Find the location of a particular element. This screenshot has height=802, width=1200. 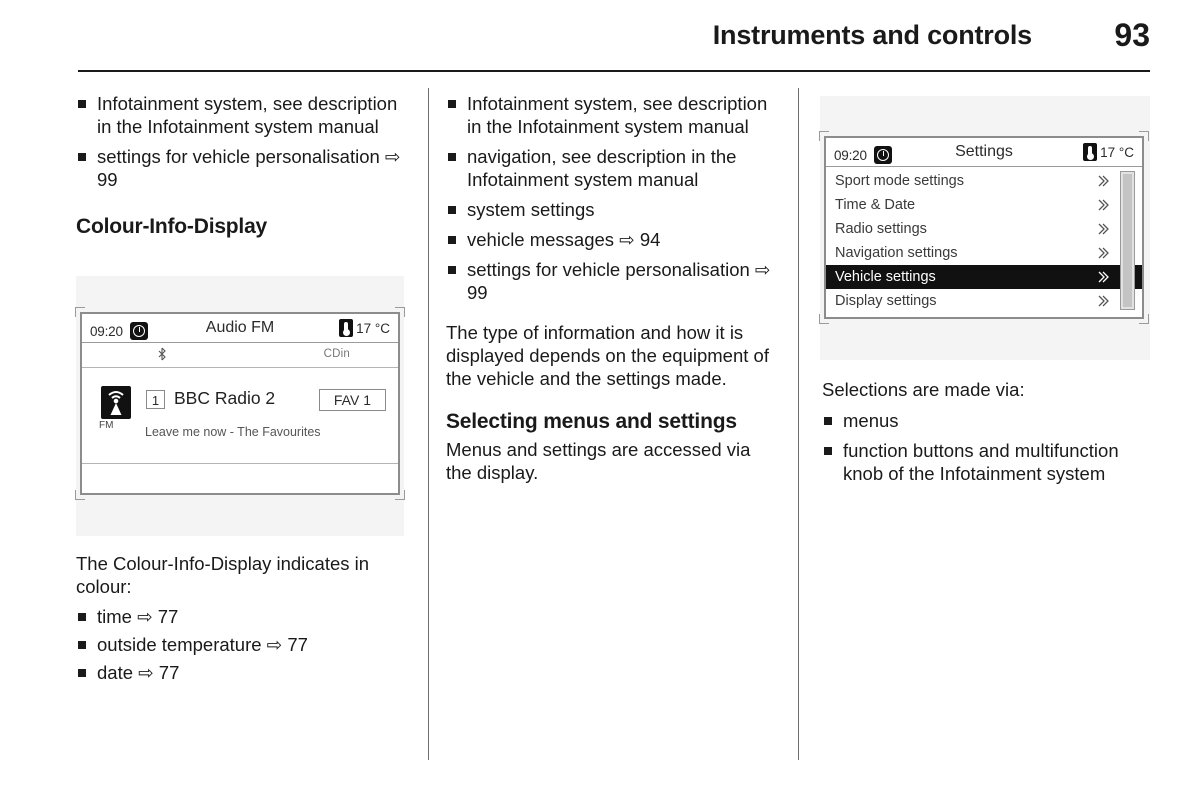

list-item: system settings is located at coordinates (611, 209).